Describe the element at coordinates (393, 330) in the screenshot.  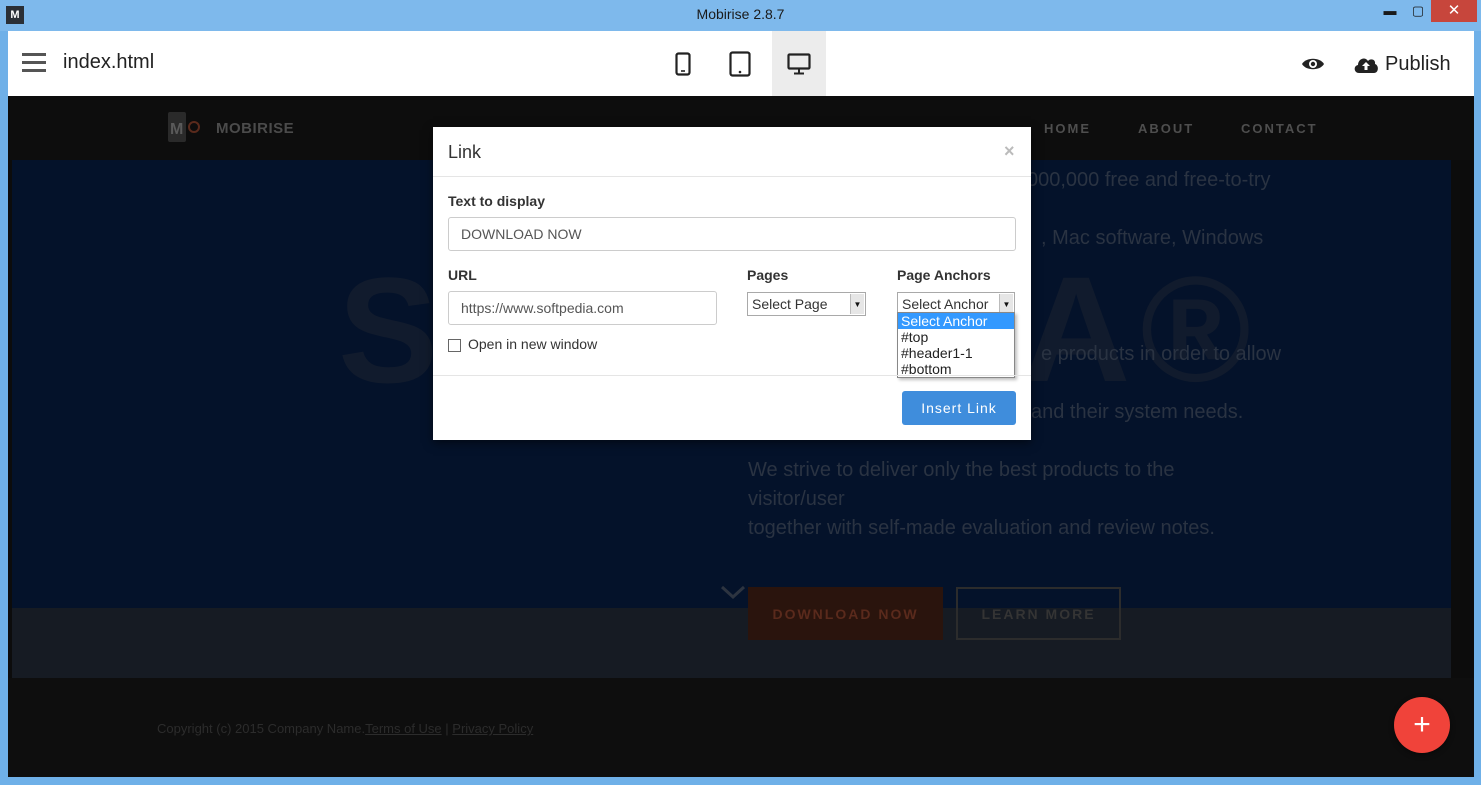
I see `hero-background-wordmark: S` at that location.